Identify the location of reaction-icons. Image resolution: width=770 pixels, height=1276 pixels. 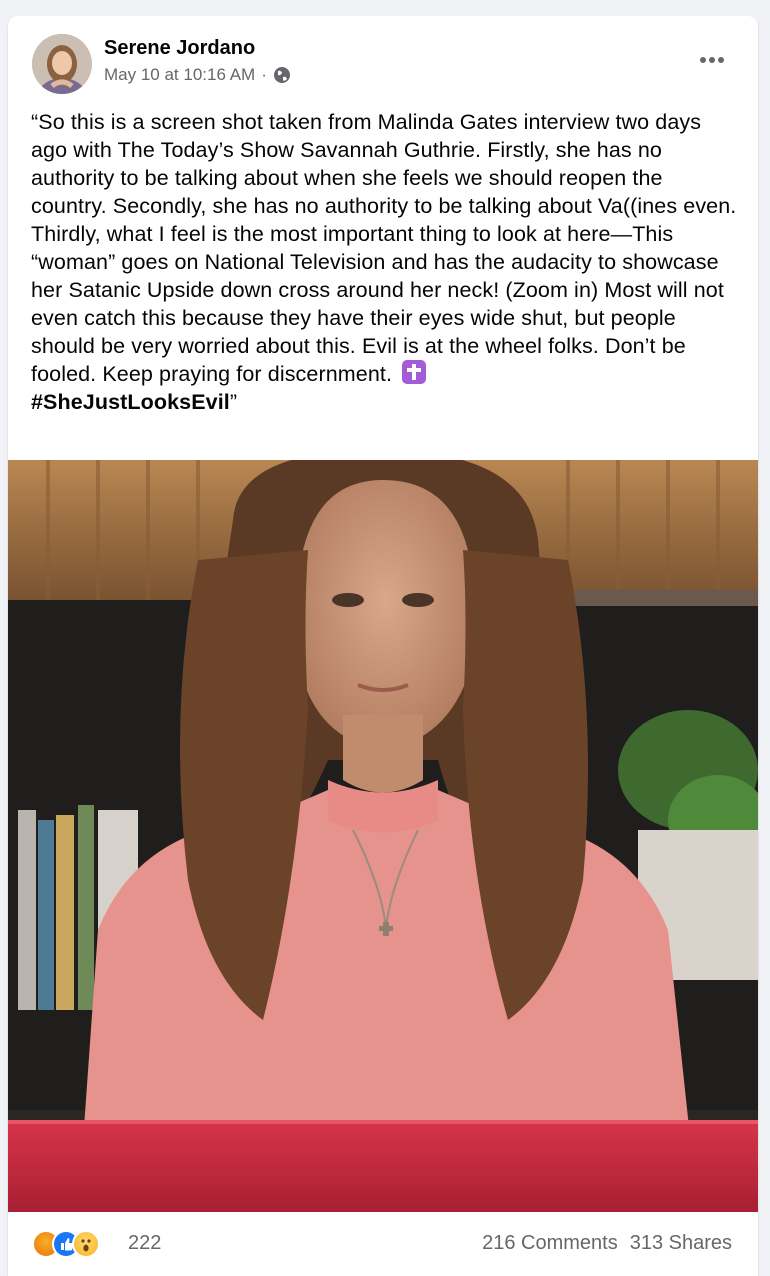
(77, 1244).